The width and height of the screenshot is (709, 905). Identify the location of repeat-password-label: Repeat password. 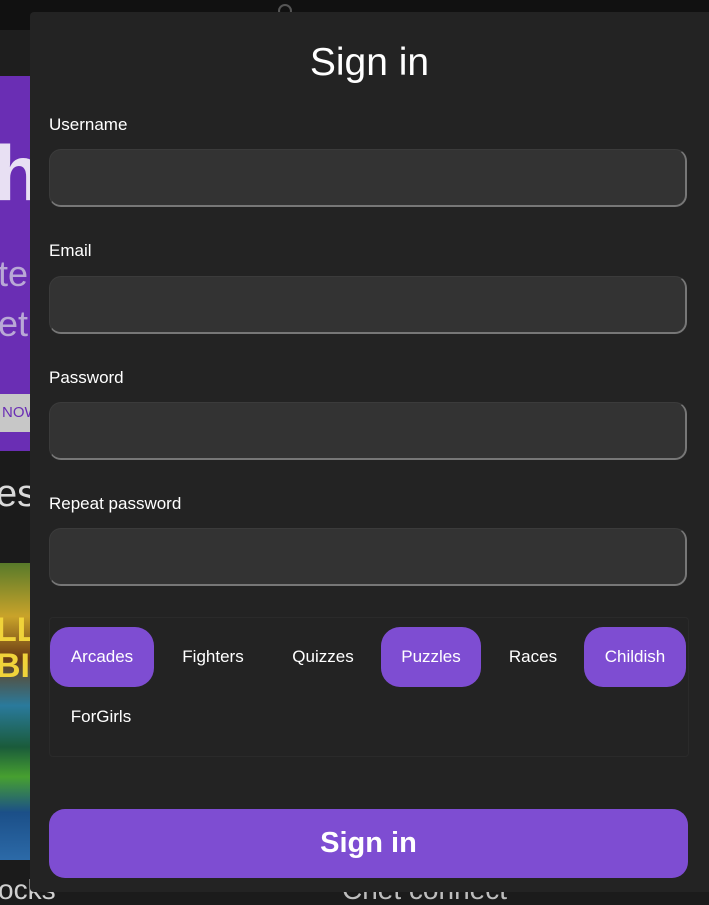
(115, 503).